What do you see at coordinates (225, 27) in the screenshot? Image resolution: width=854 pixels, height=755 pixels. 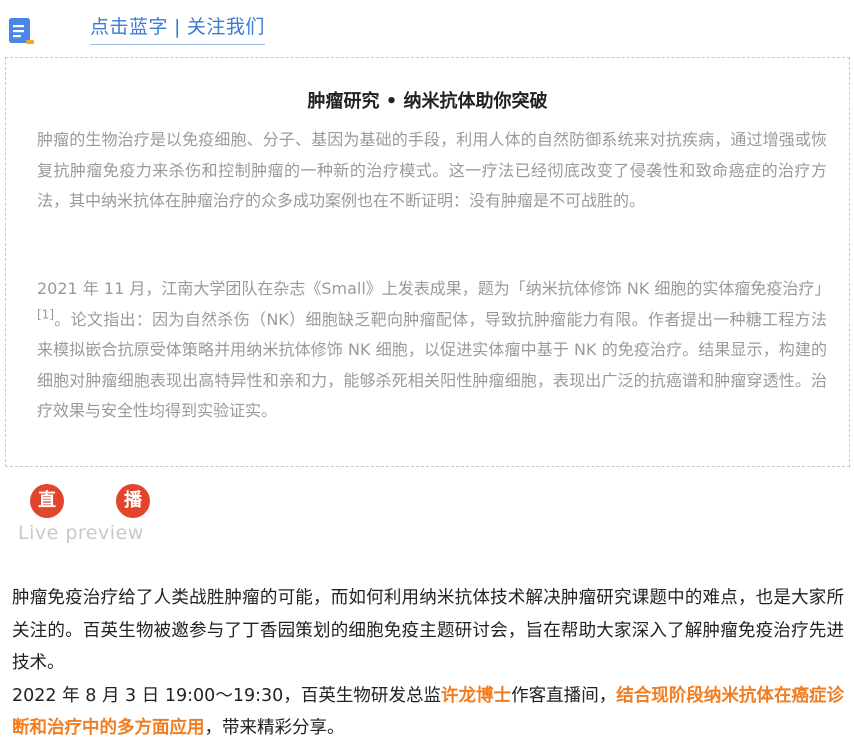 I see `follow-link-text-2: 关注我们` at bounding box center [225, 27].